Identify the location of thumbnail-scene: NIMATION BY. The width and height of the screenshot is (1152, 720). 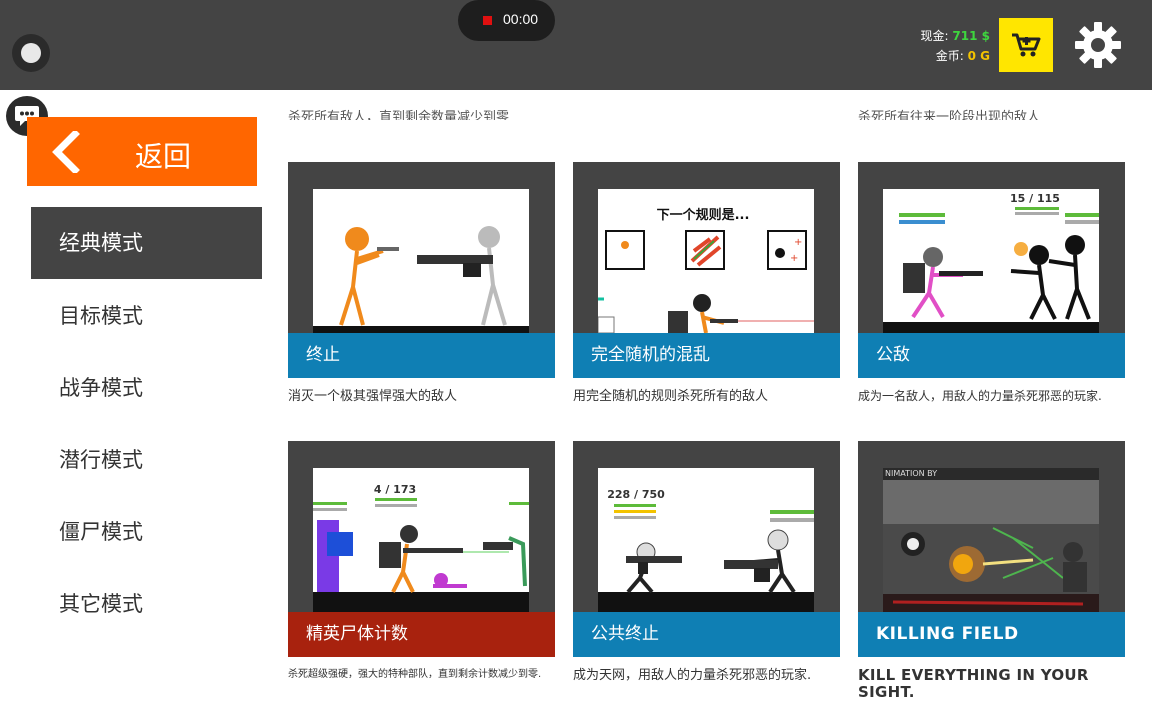
(991, 540).